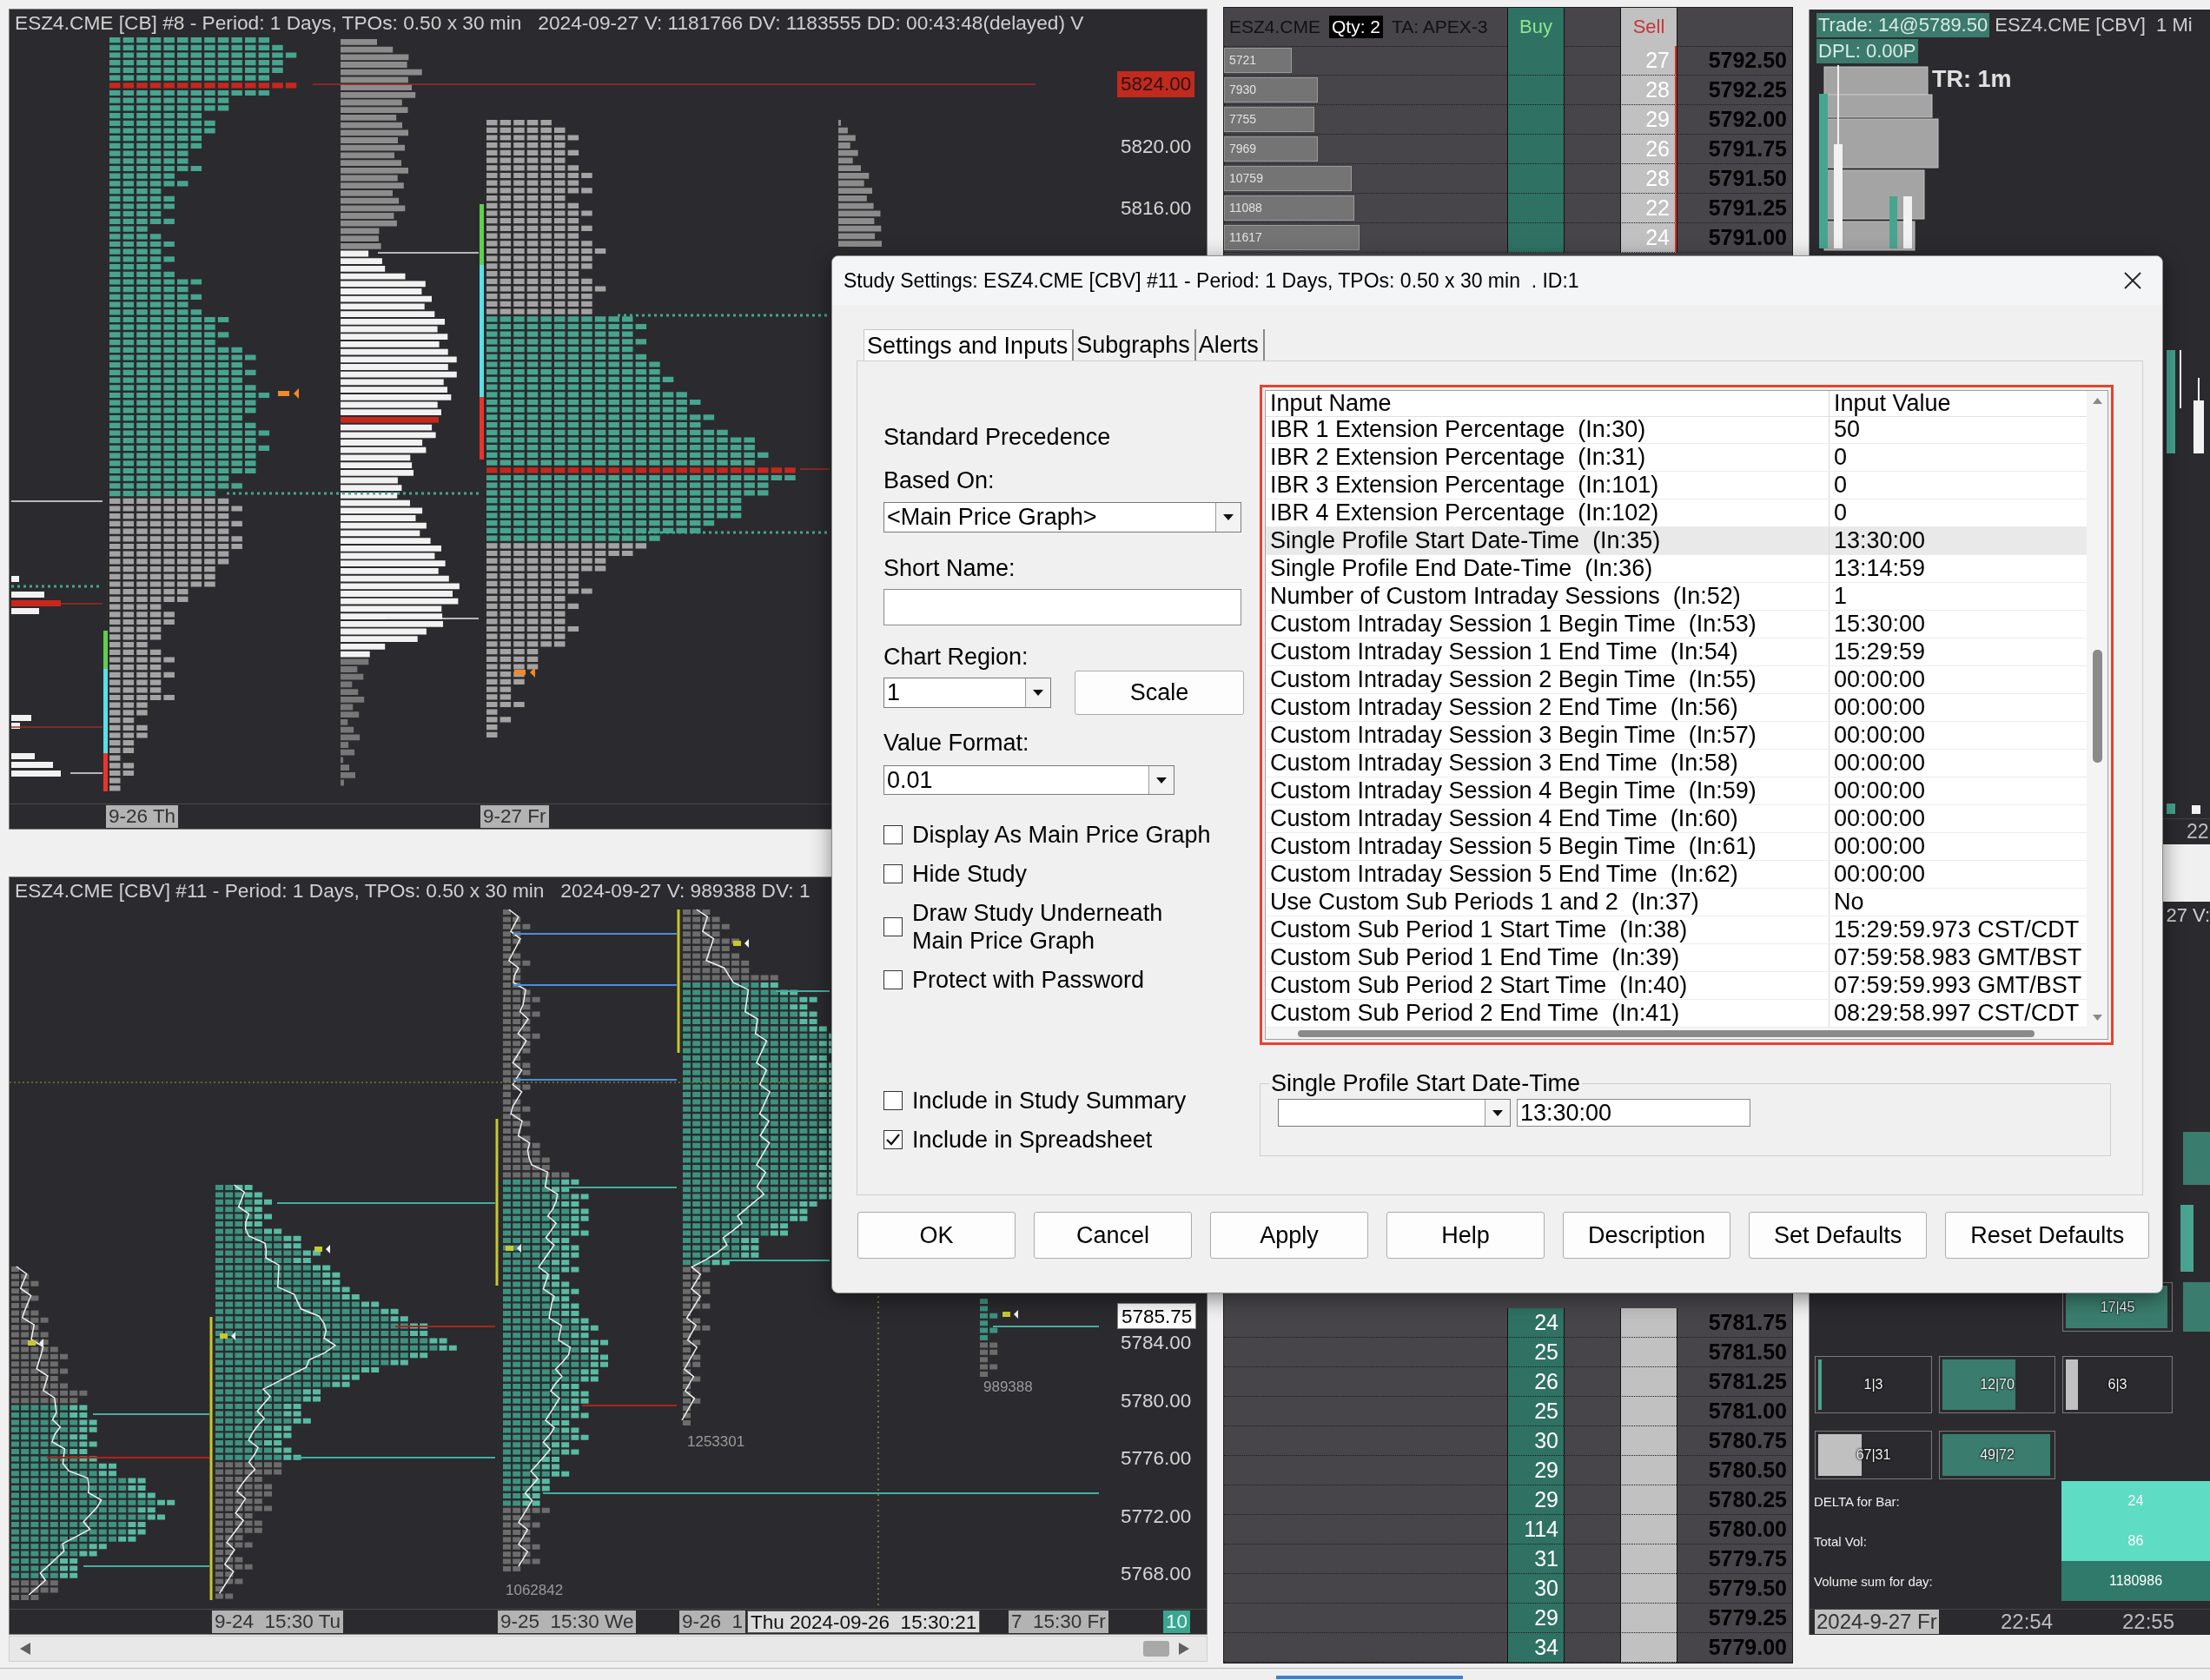  What do you see at coordinates (1062, 517) in the screenshot?
I see `based-on-dropdown: <Main Price Graph>` at bounding box center [1062, 517].